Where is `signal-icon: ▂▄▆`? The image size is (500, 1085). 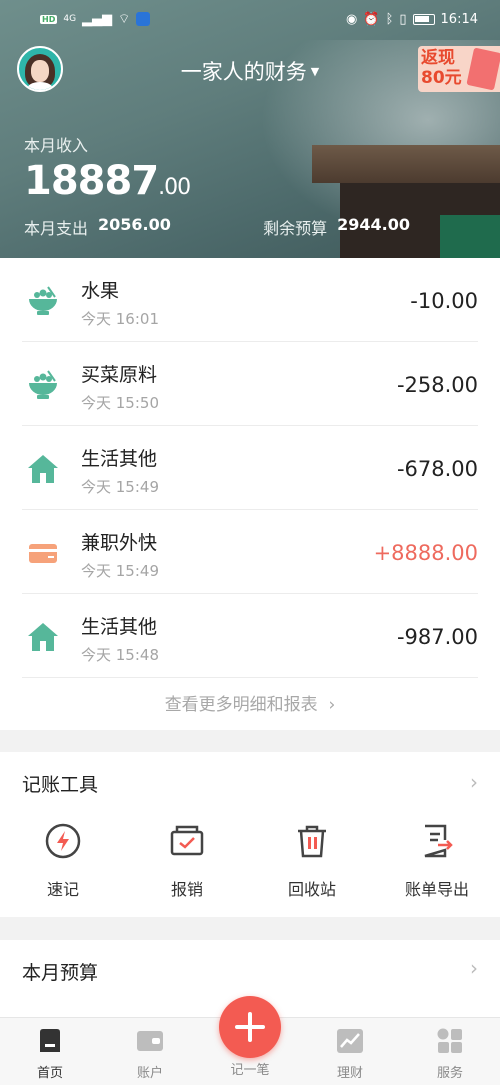
signal-icon: ▂▄▆ is located at coordinates (97, 19).